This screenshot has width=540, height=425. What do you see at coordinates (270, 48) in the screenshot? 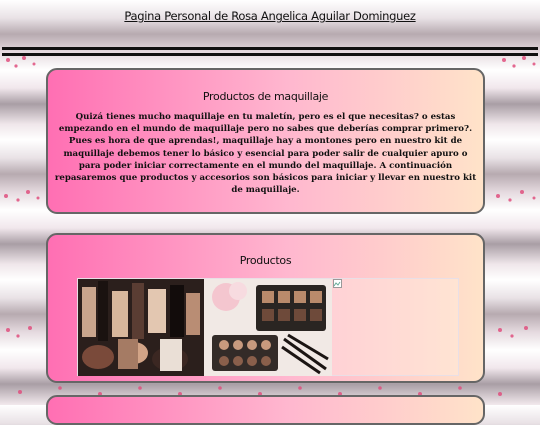
I see `header-divider-top` at bounding box center [270, 48].